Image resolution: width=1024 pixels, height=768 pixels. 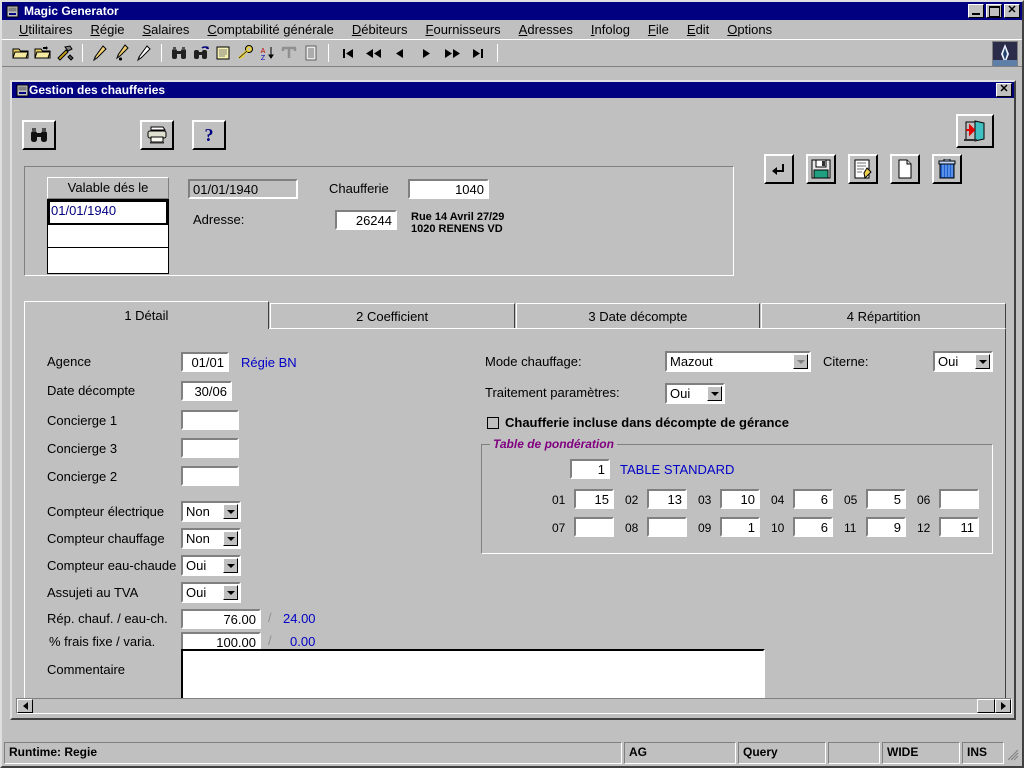 I want to click on tab-coefficient: 2 Coefficient, so click(x=392, y=316).